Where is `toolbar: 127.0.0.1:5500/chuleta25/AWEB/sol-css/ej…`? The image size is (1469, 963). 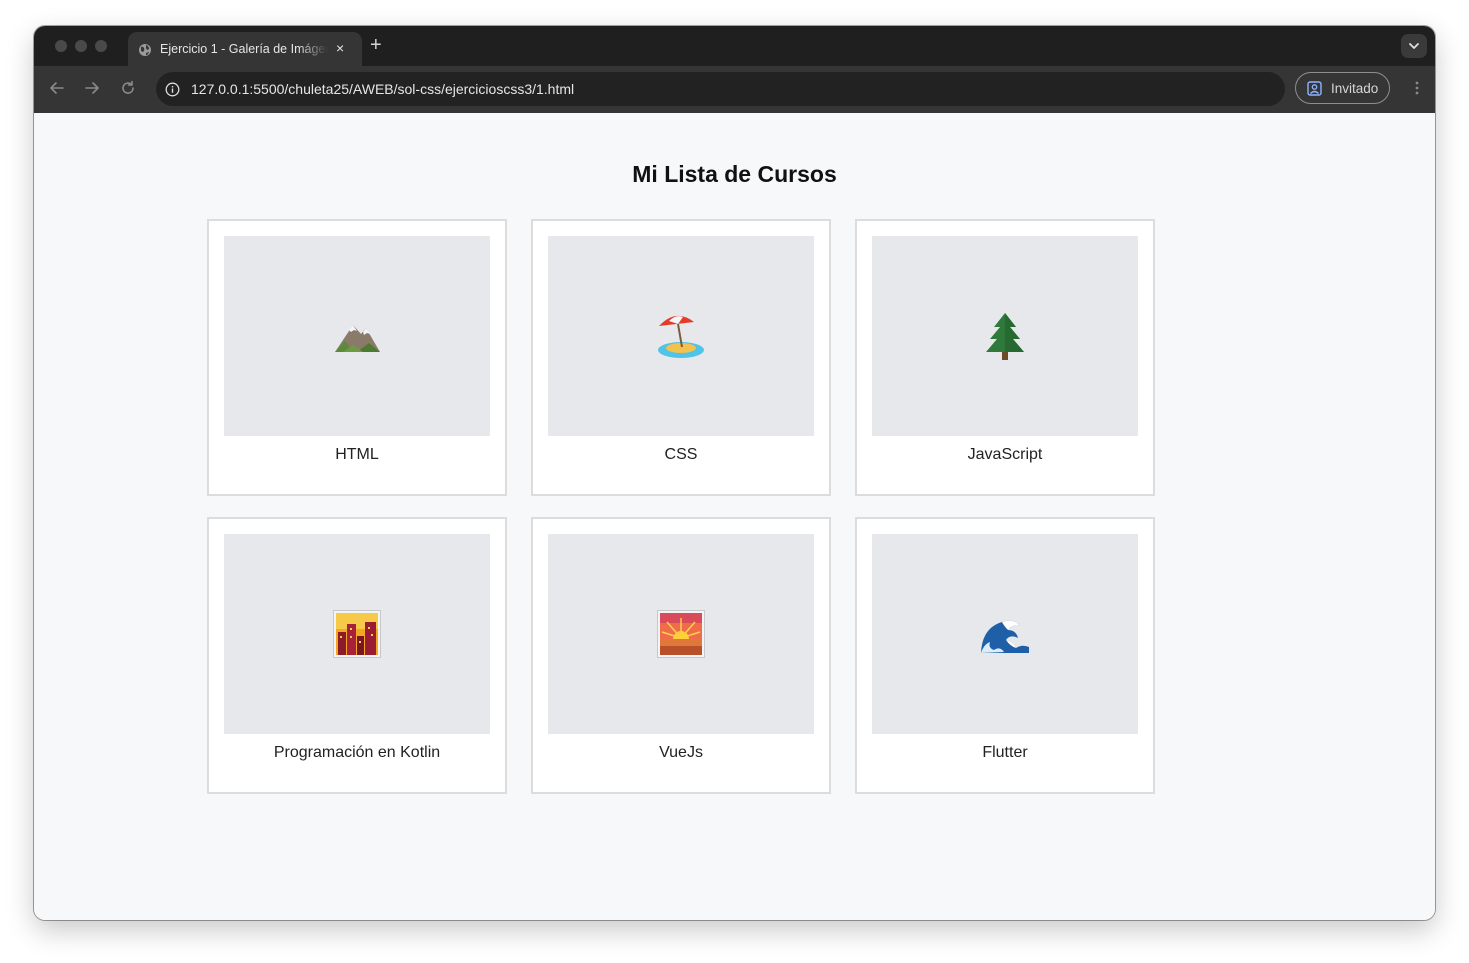 toolbar: 127.0.0.1:5500/chuleta25/AWEB/sol-css/ej… is located at coordinates (734, 89).